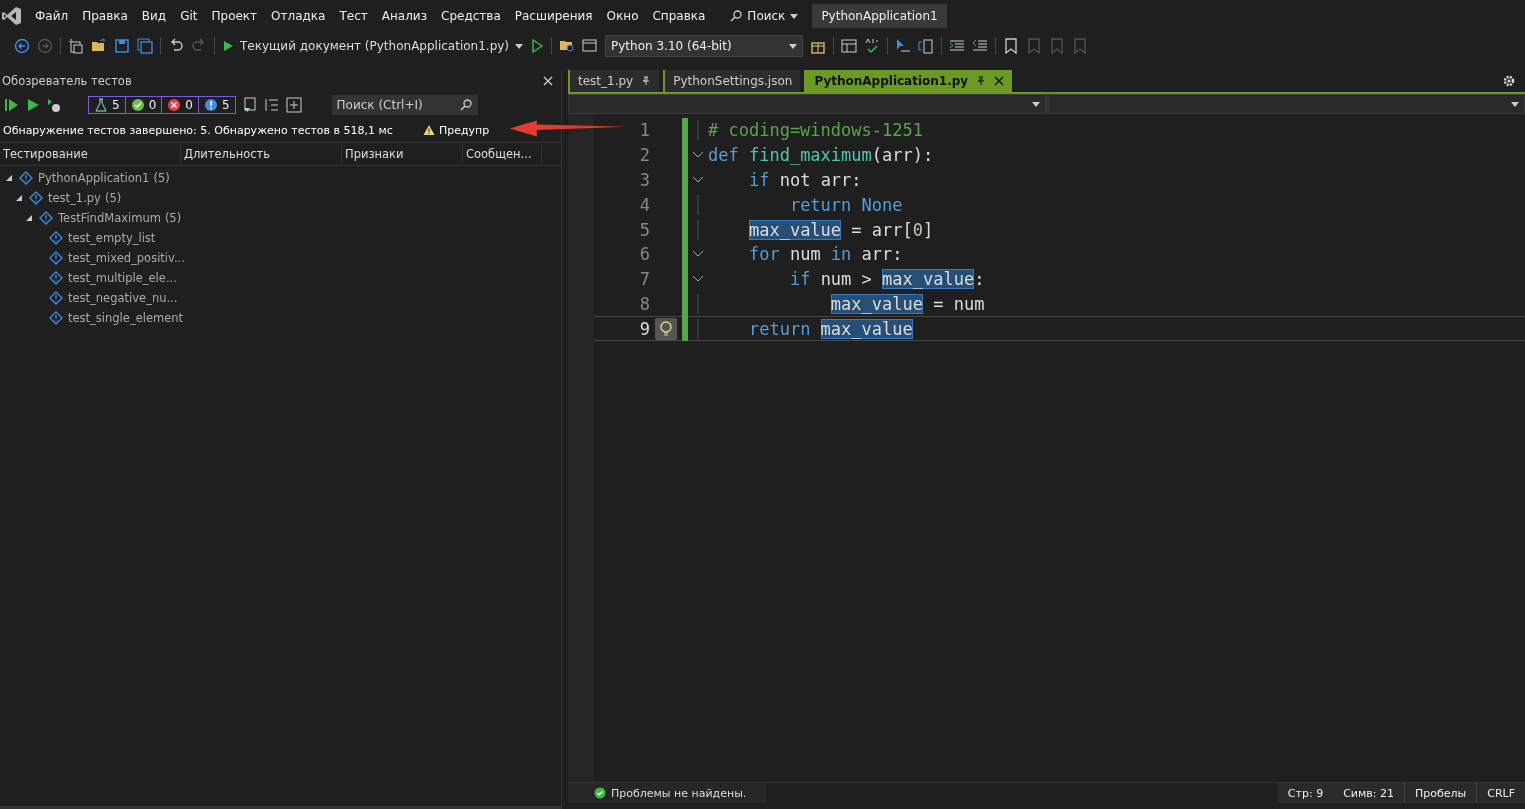 The image size is (1525, 809). I want to click on code-line: return None, so click(845, 204).